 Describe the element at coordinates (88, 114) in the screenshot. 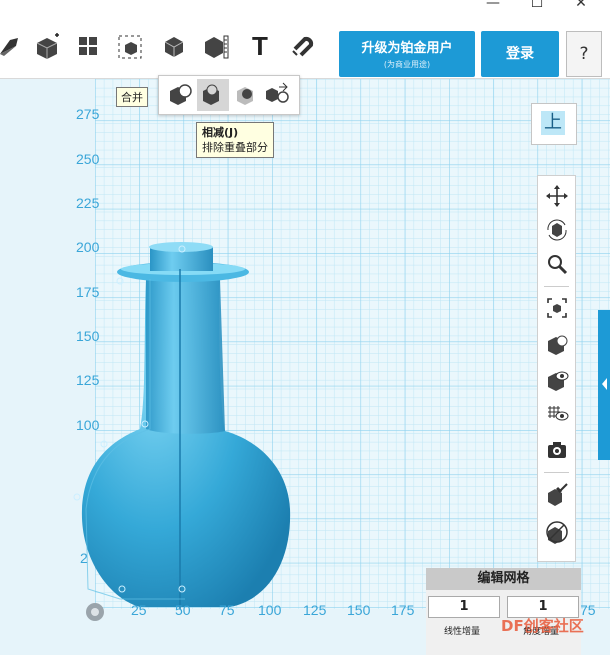

I see `y-tick: 275` at that location.